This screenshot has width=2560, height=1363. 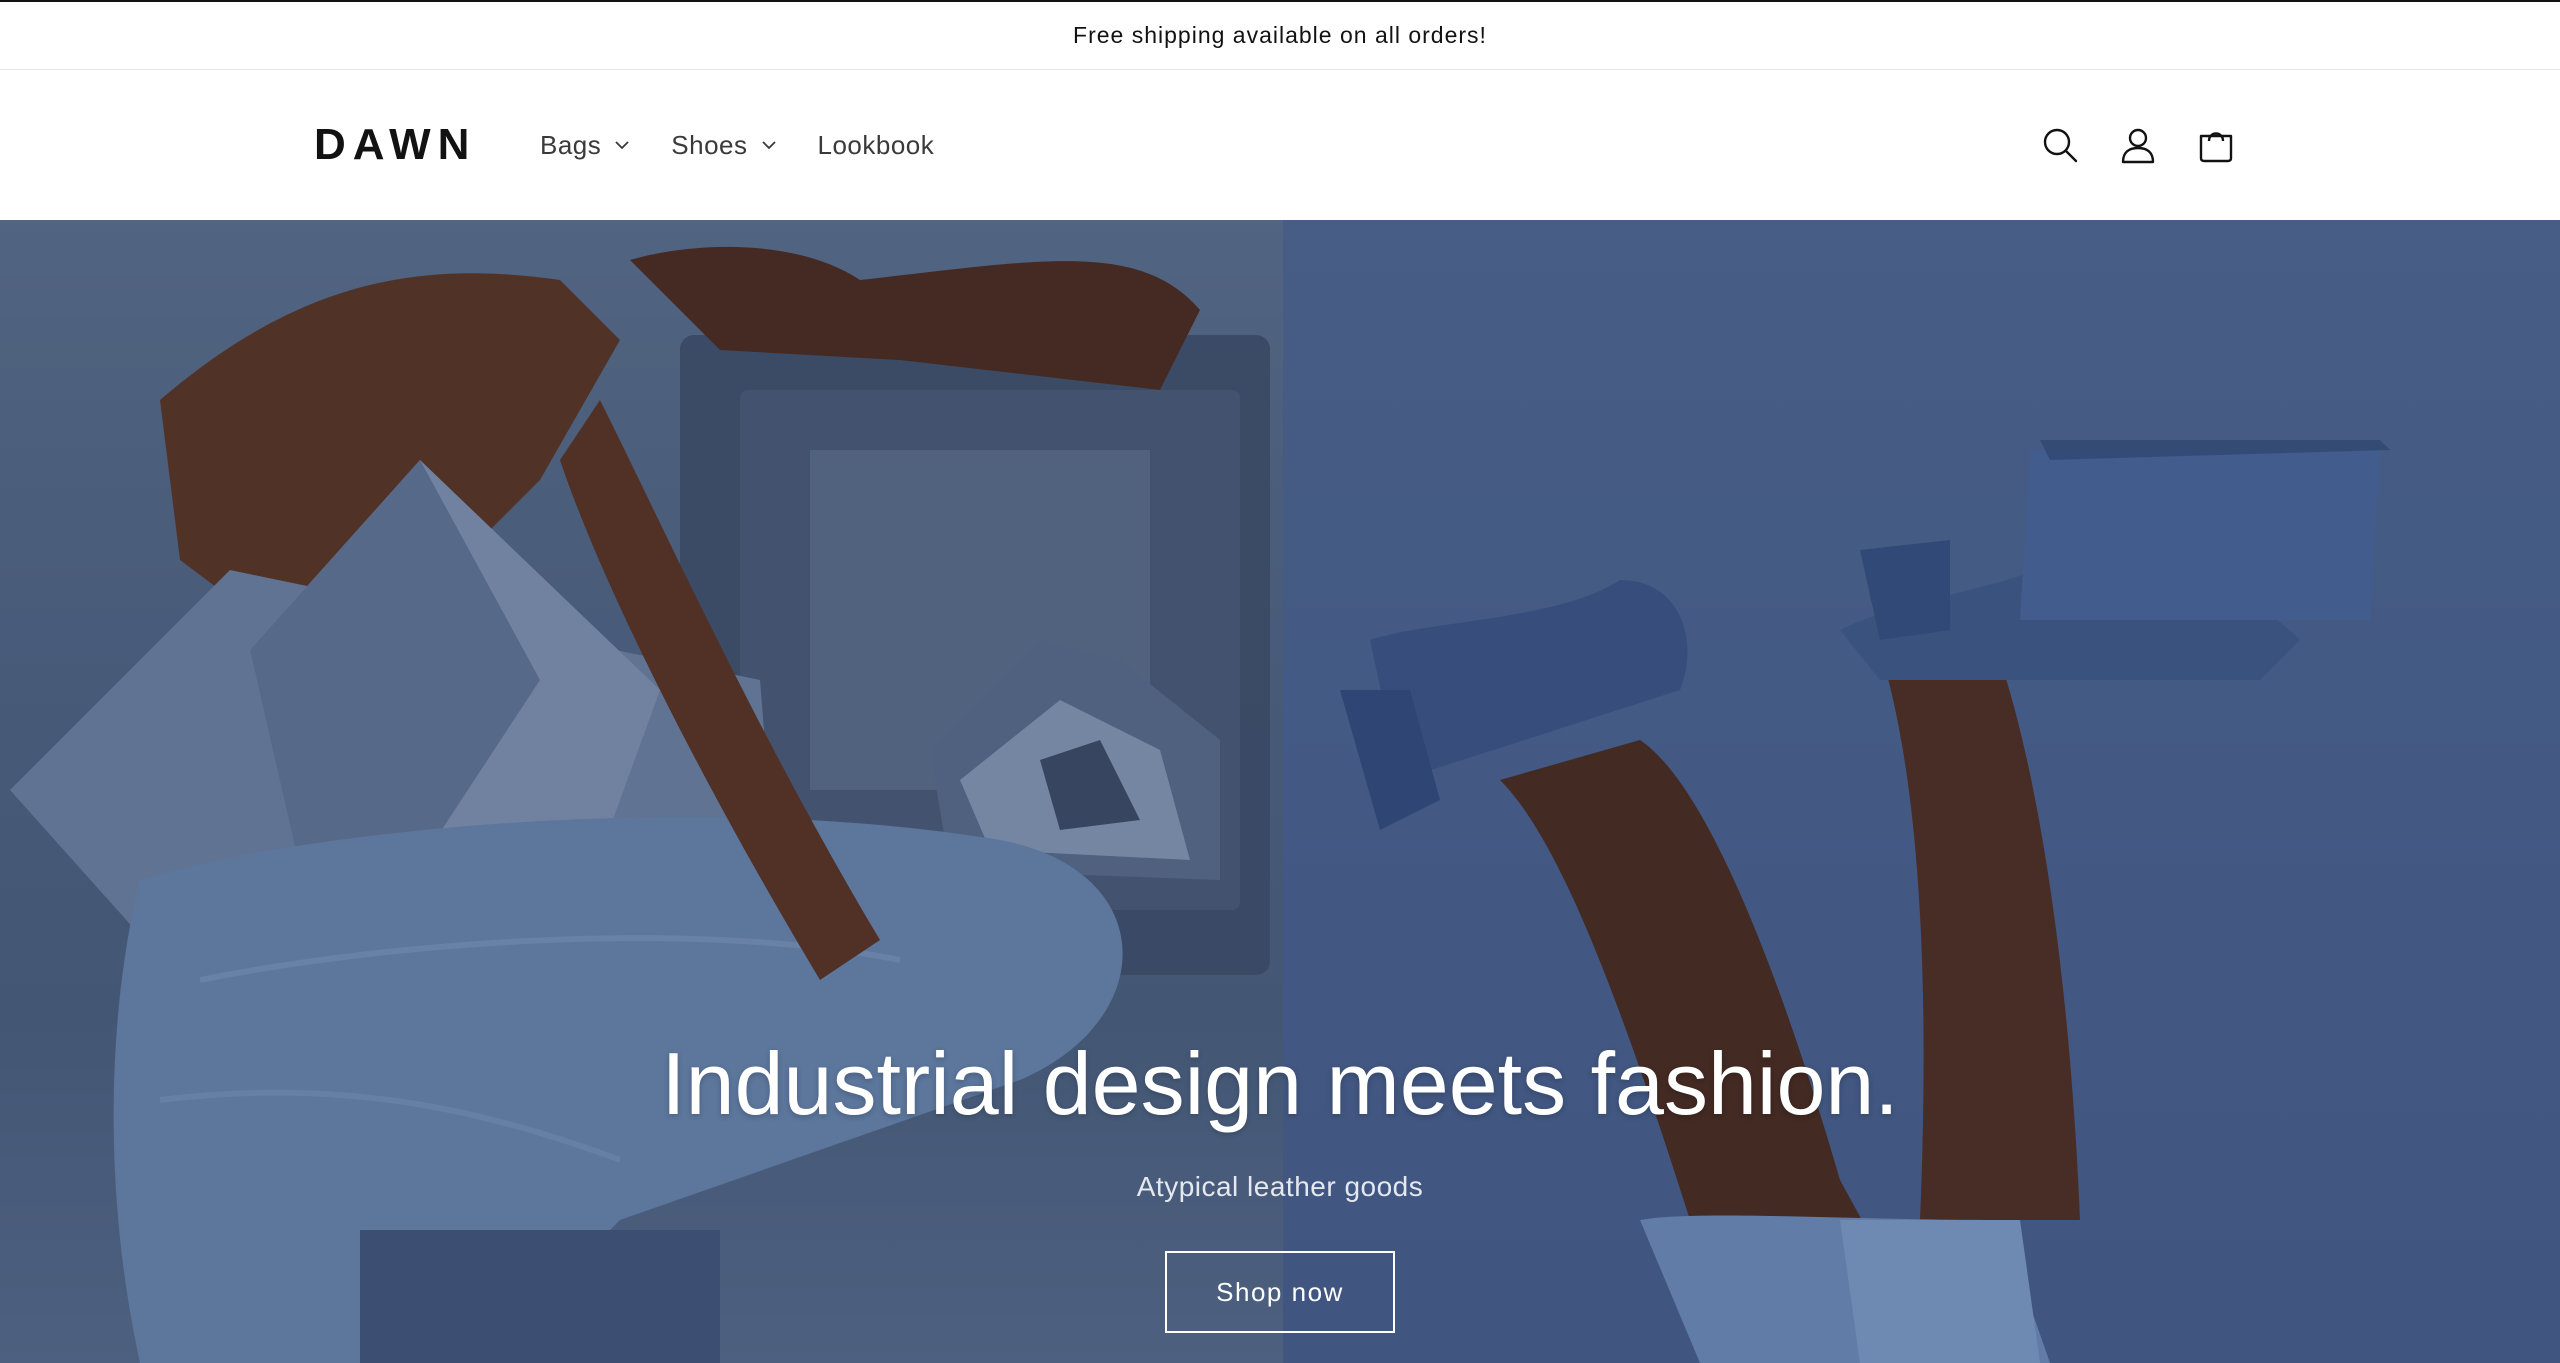 I want to click on nav-item-lookbook: Lookbook, so click(x=876, y=145).